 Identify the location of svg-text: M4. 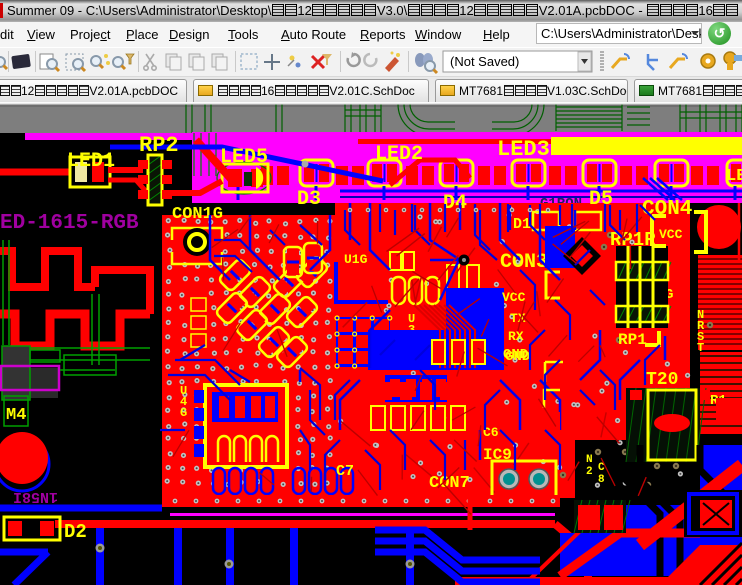
(16, 415).